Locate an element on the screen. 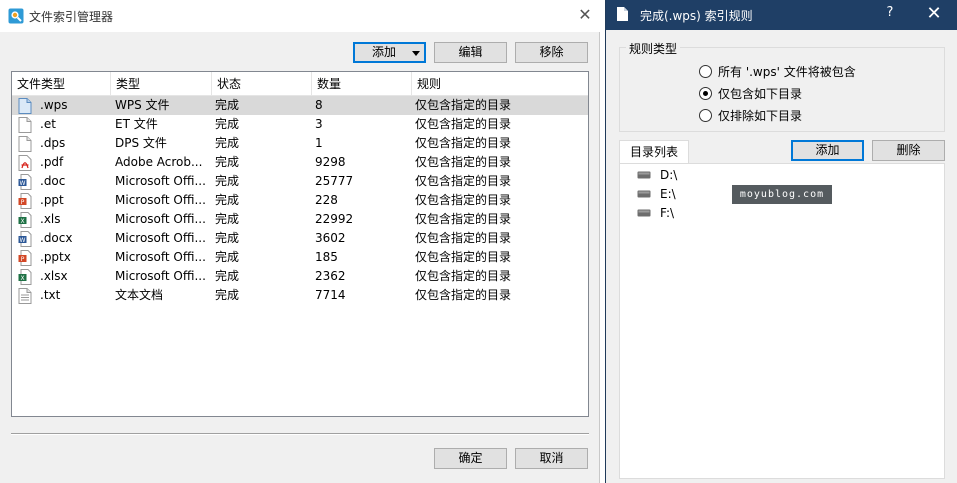 Image resolution: width=957 pixels, height=483 pixels. table-row: X .xlsx Microsoft Offi... 完成 2362 仅包含指定的目录 is located at coordinates (300, 276).